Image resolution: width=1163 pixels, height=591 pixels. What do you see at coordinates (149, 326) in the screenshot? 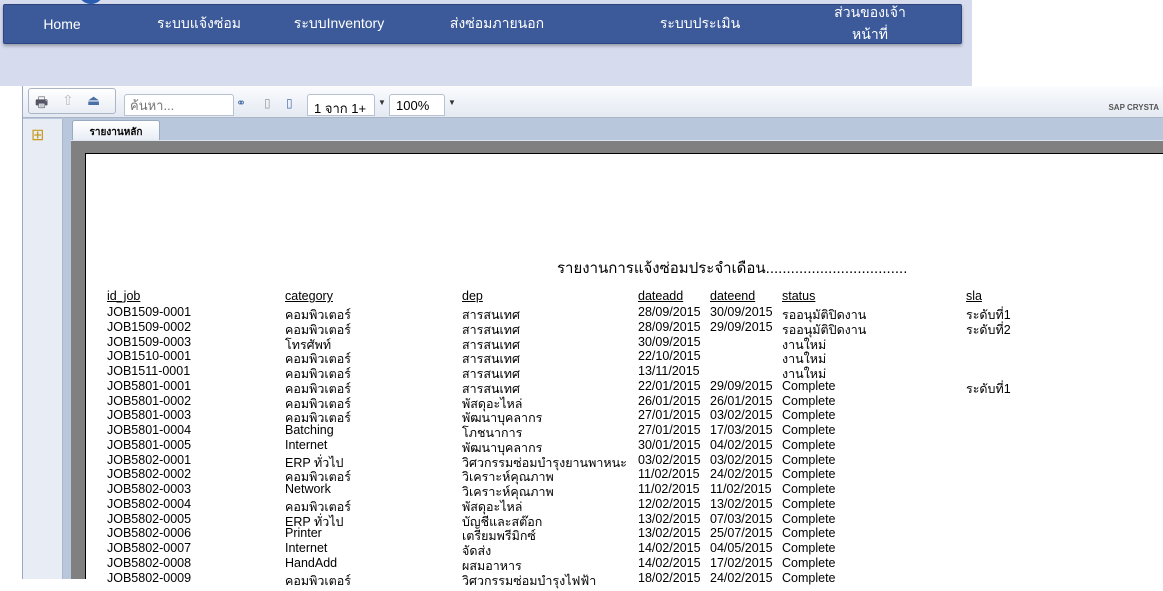
I see `table-cell: JOB1509-0002` at bounding box center [149, 326].